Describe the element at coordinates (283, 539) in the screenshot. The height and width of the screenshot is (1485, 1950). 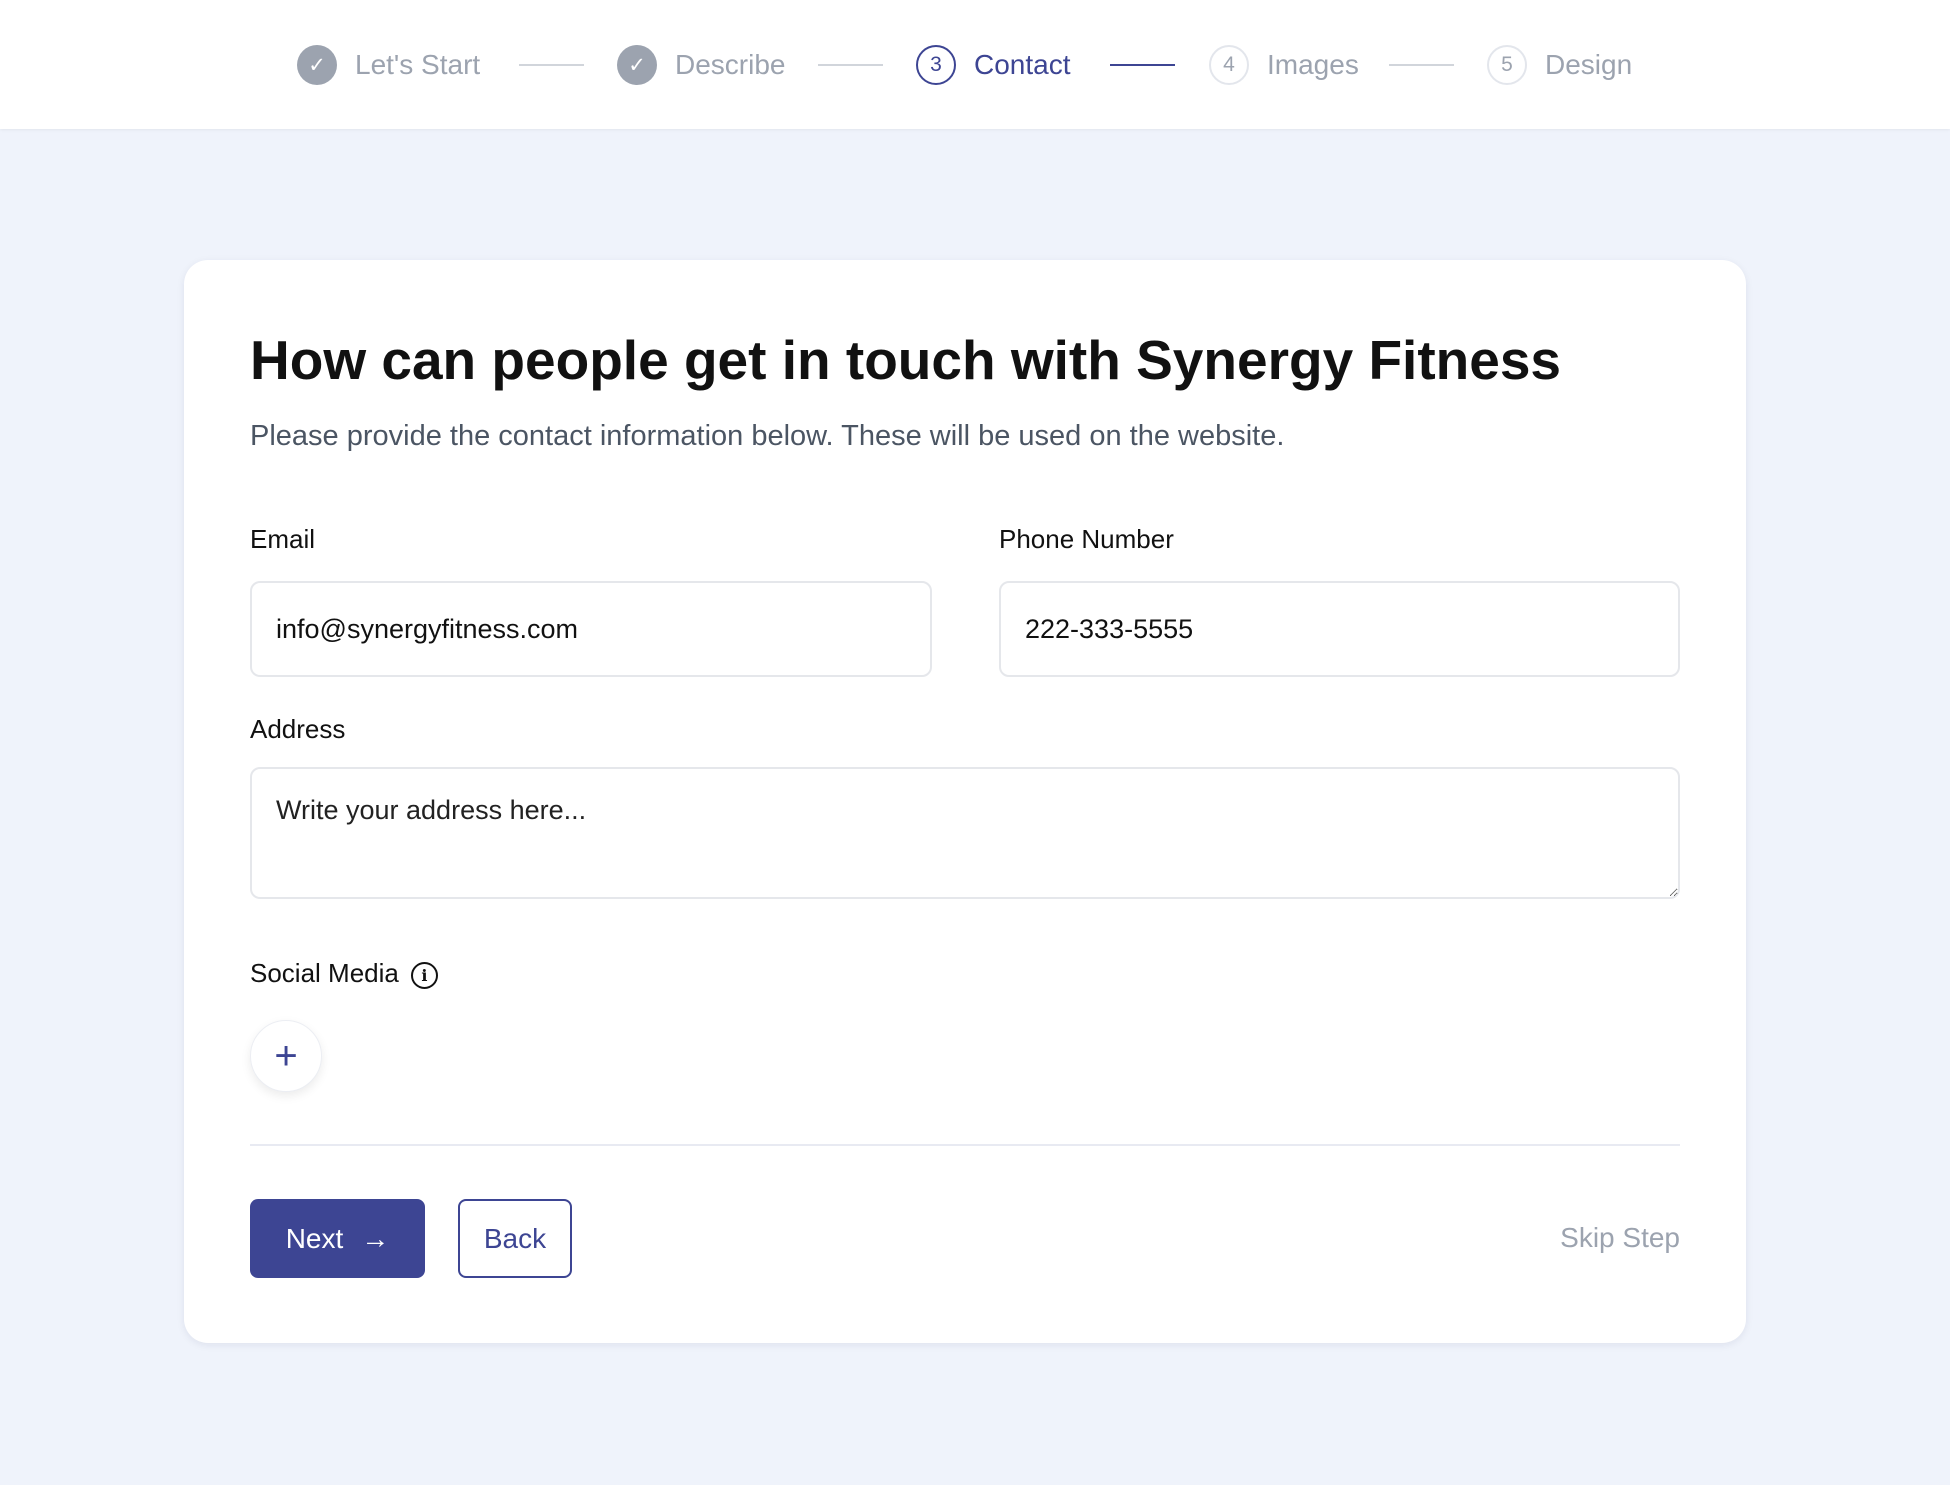
I see `email-label: Email` at that location.